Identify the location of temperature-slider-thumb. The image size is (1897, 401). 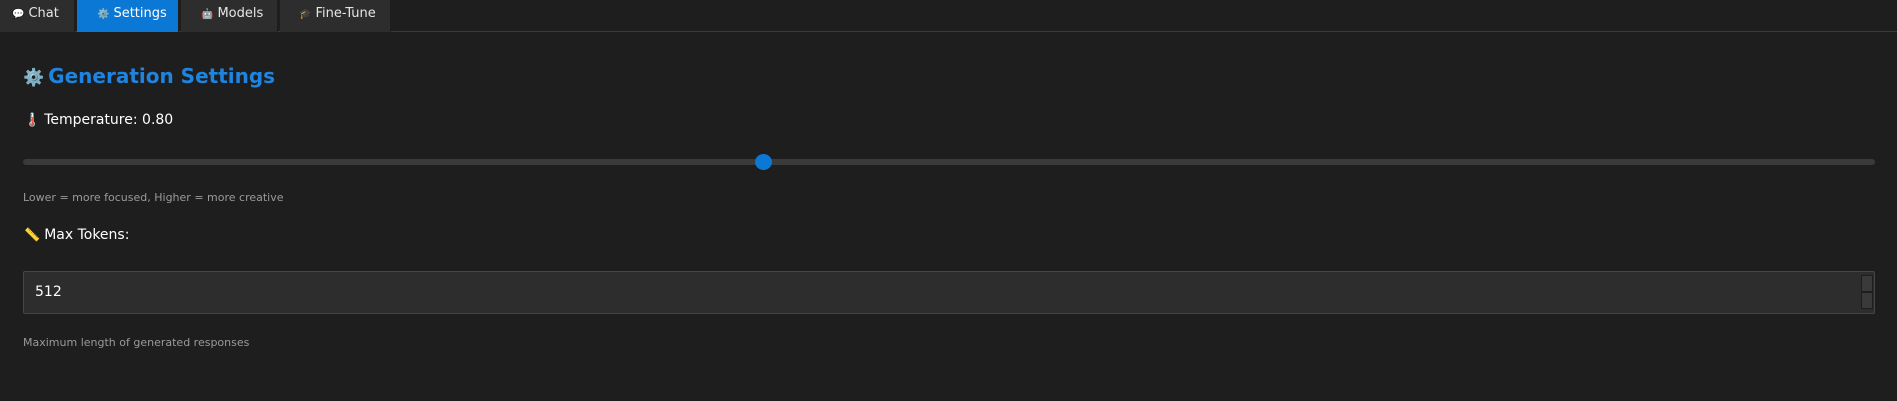
(764, 162).